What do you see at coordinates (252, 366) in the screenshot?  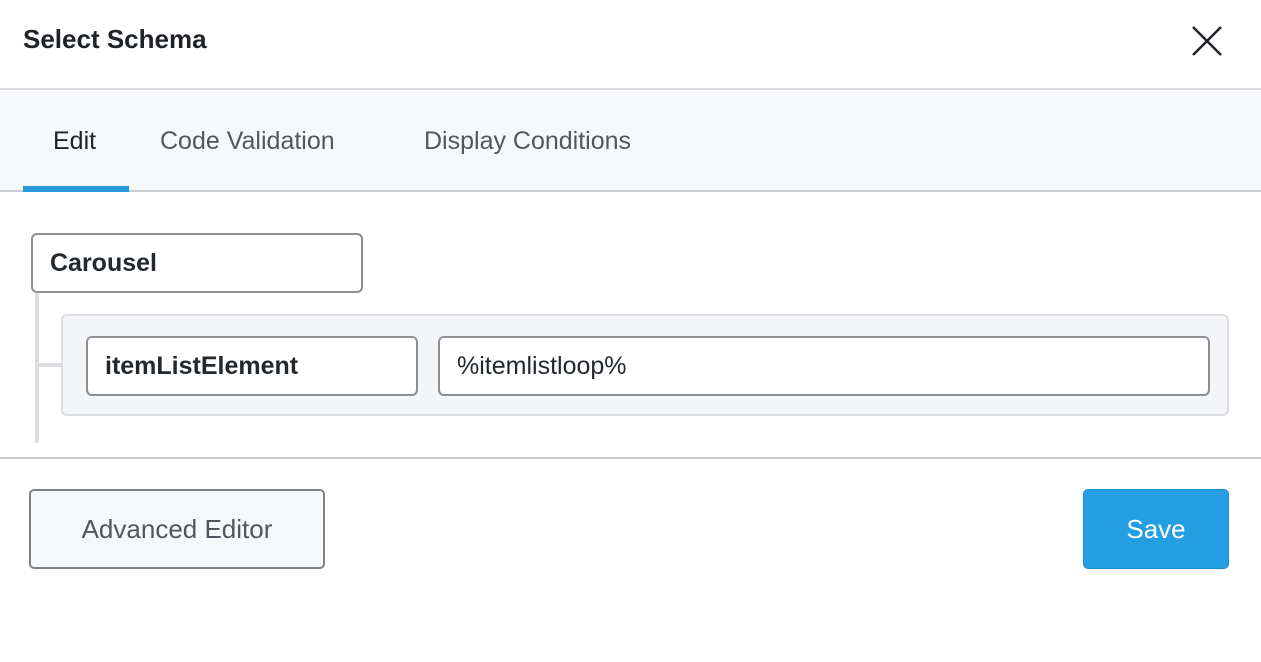 I see `property-key-input: itemListElement` at bounding box center [252, 366].